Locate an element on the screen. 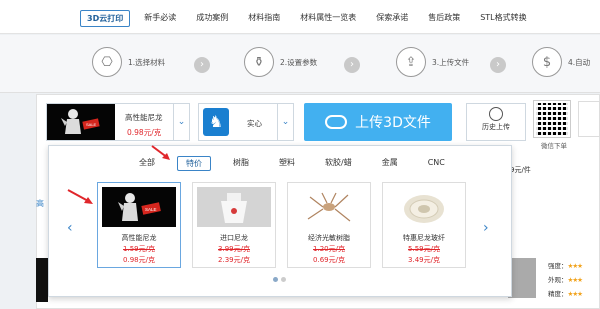 Image resolution: width=600 pixels, height=309 pixels. nav-material-properties: 材料属性一览表 is located at coordinates (328, 18).